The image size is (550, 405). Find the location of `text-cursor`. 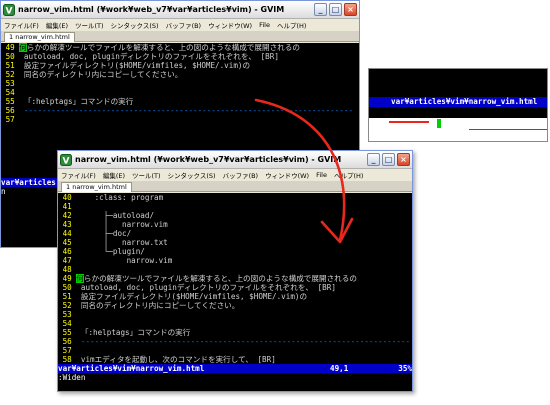

text-cursor is located at coordinates (439, 123).